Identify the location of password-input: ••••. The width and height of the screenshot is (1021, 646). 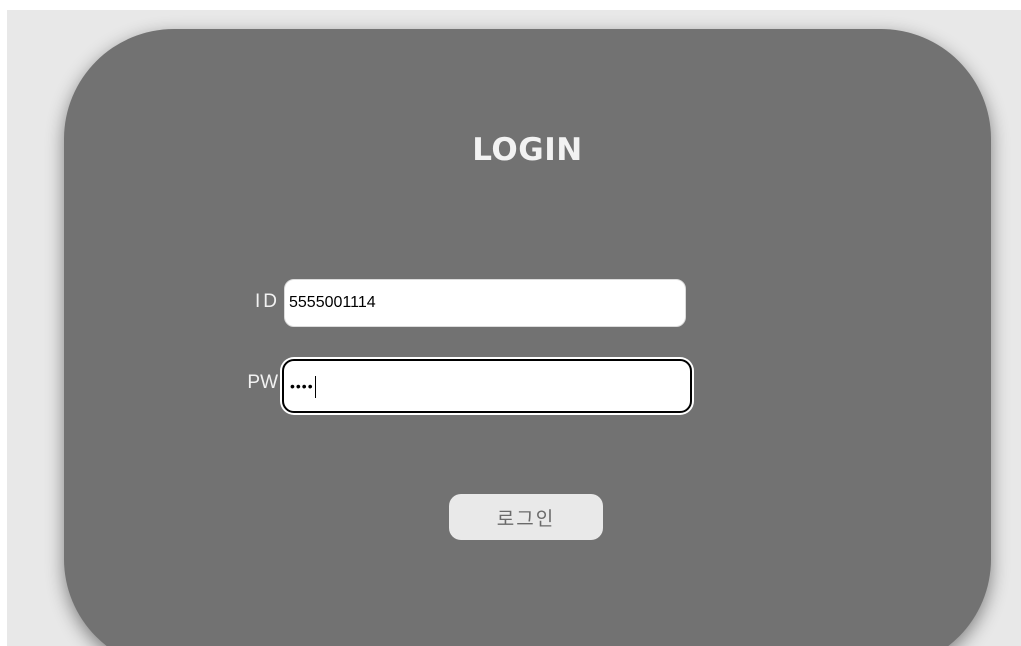
(487, 386).